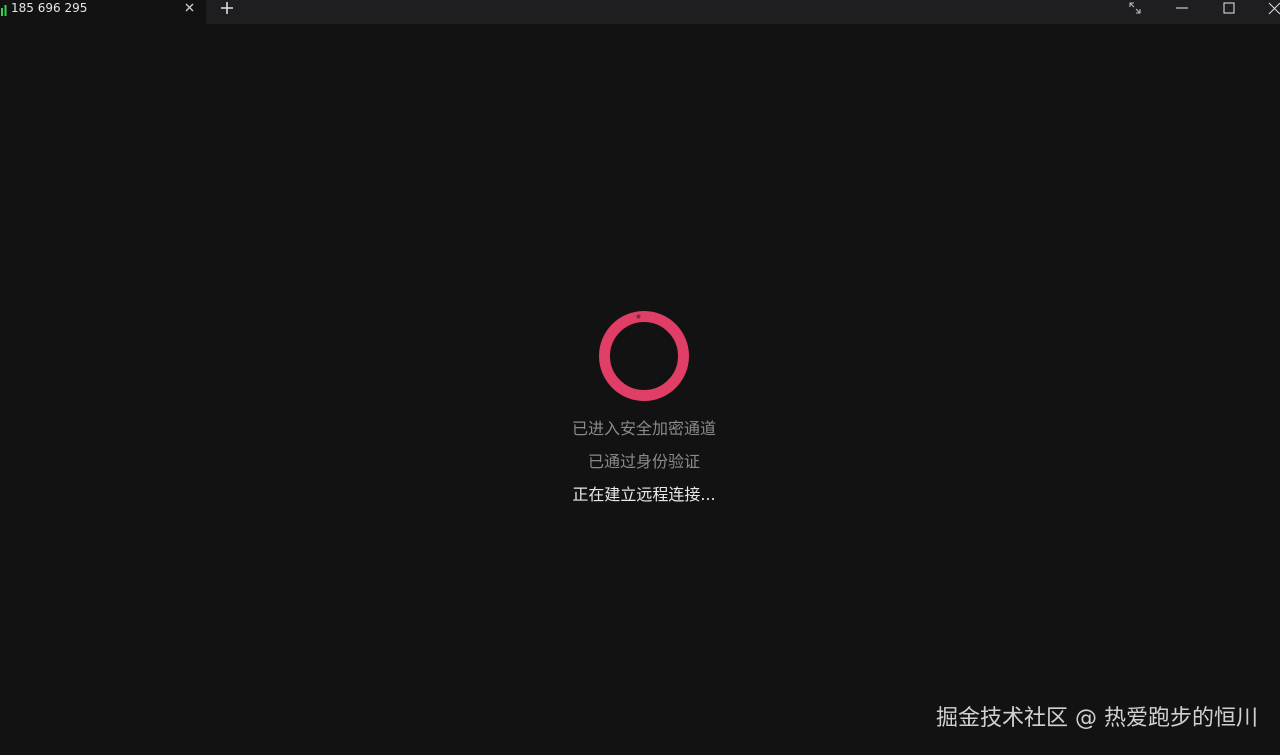  Describe the element at coordinates (4, 10) in the screenshot. I see `signal-strength-icon` at that location.